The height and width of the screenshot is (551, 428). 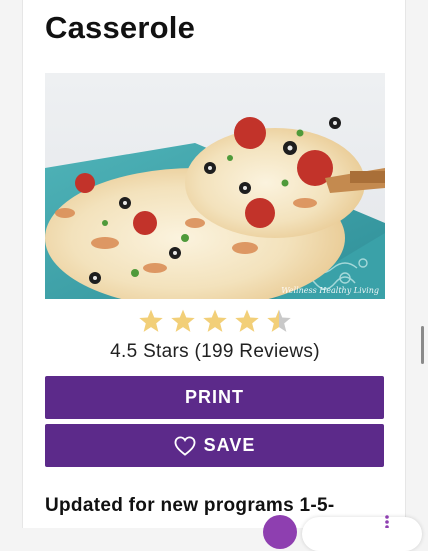 I want to click on rating-summary: 4.5 Stars (199 Reviews), so click(x=215, y=351).